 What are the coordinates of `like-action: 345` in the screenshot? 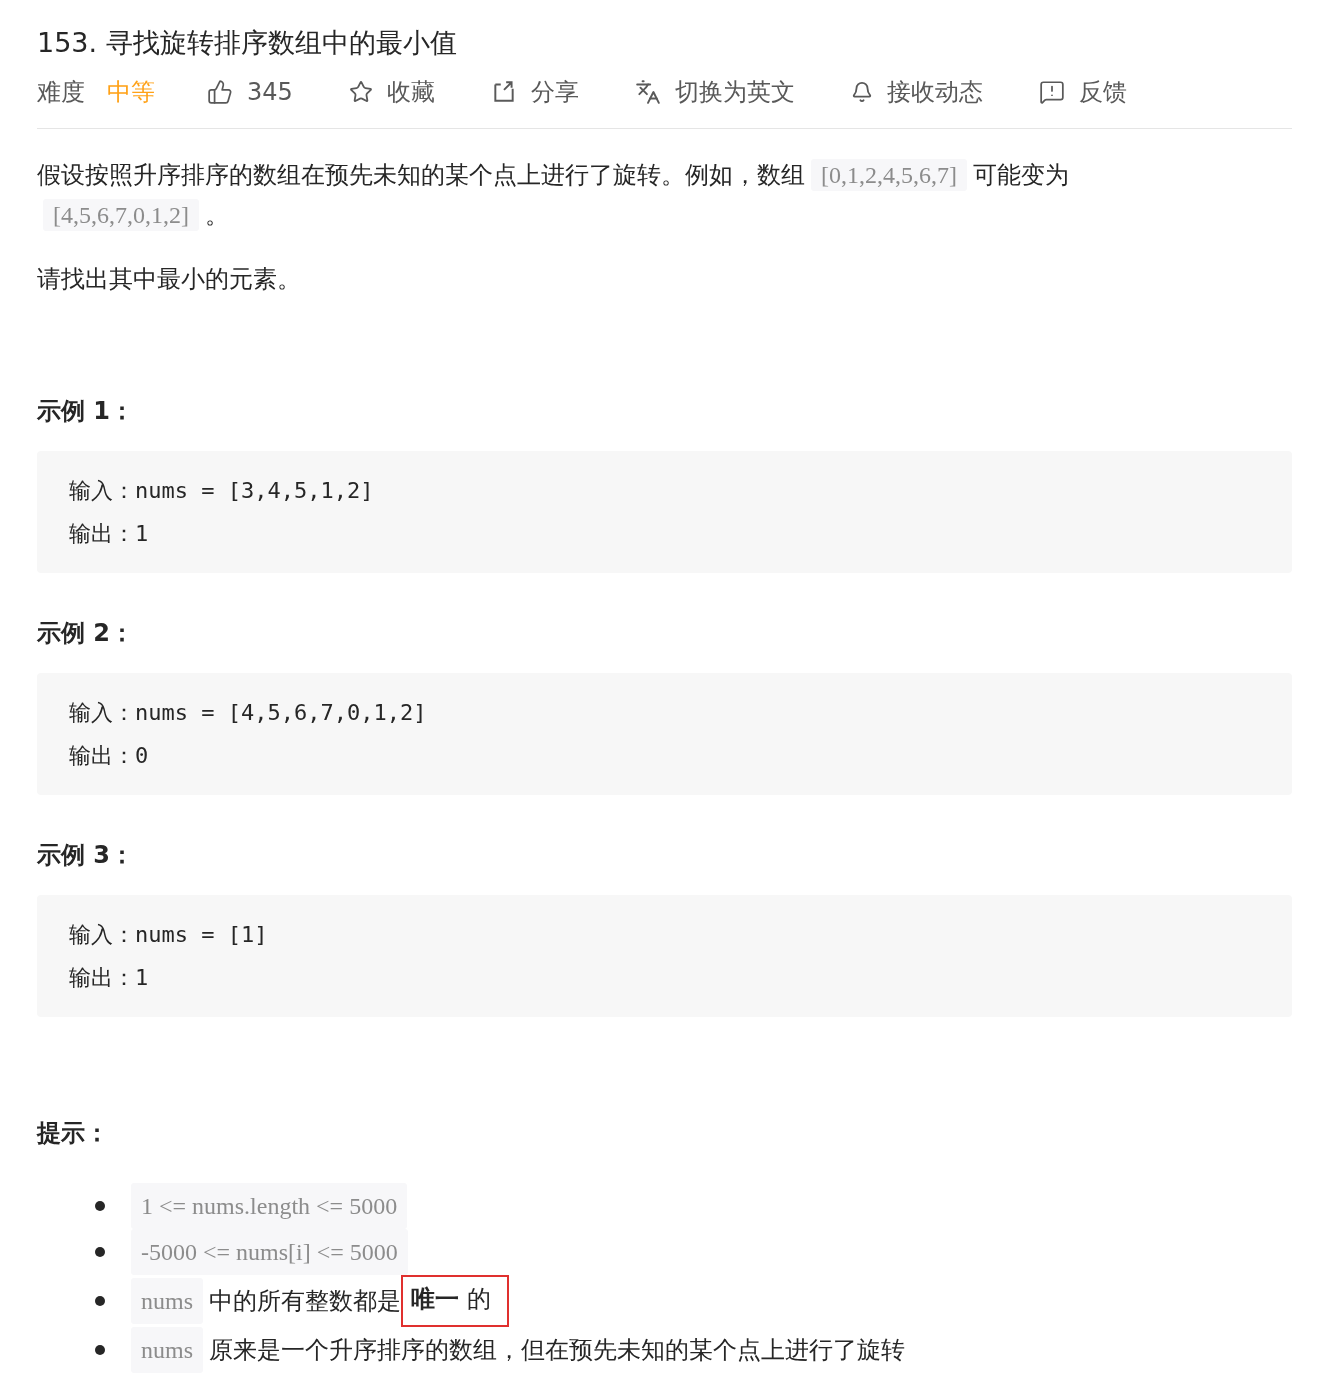 It's located at (250, 92).